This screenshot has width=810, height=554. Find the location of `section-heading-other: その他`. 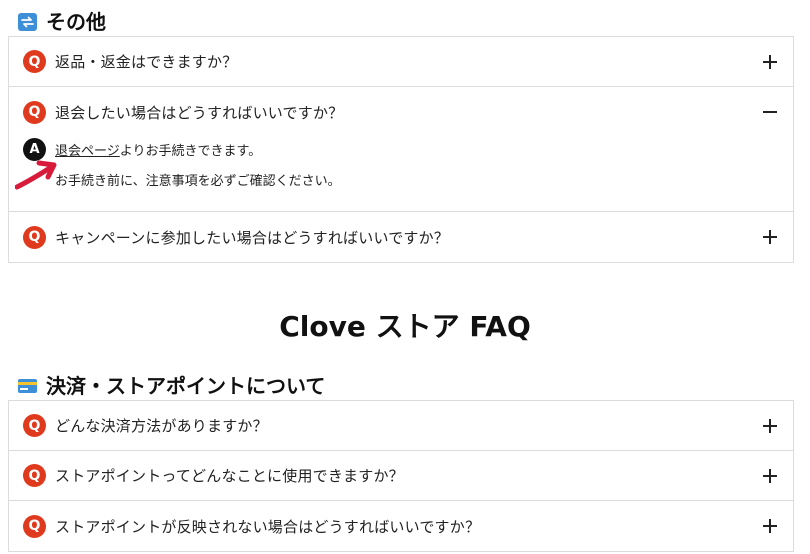

section-heading-other: その他 is located at coordinates (62, 20).